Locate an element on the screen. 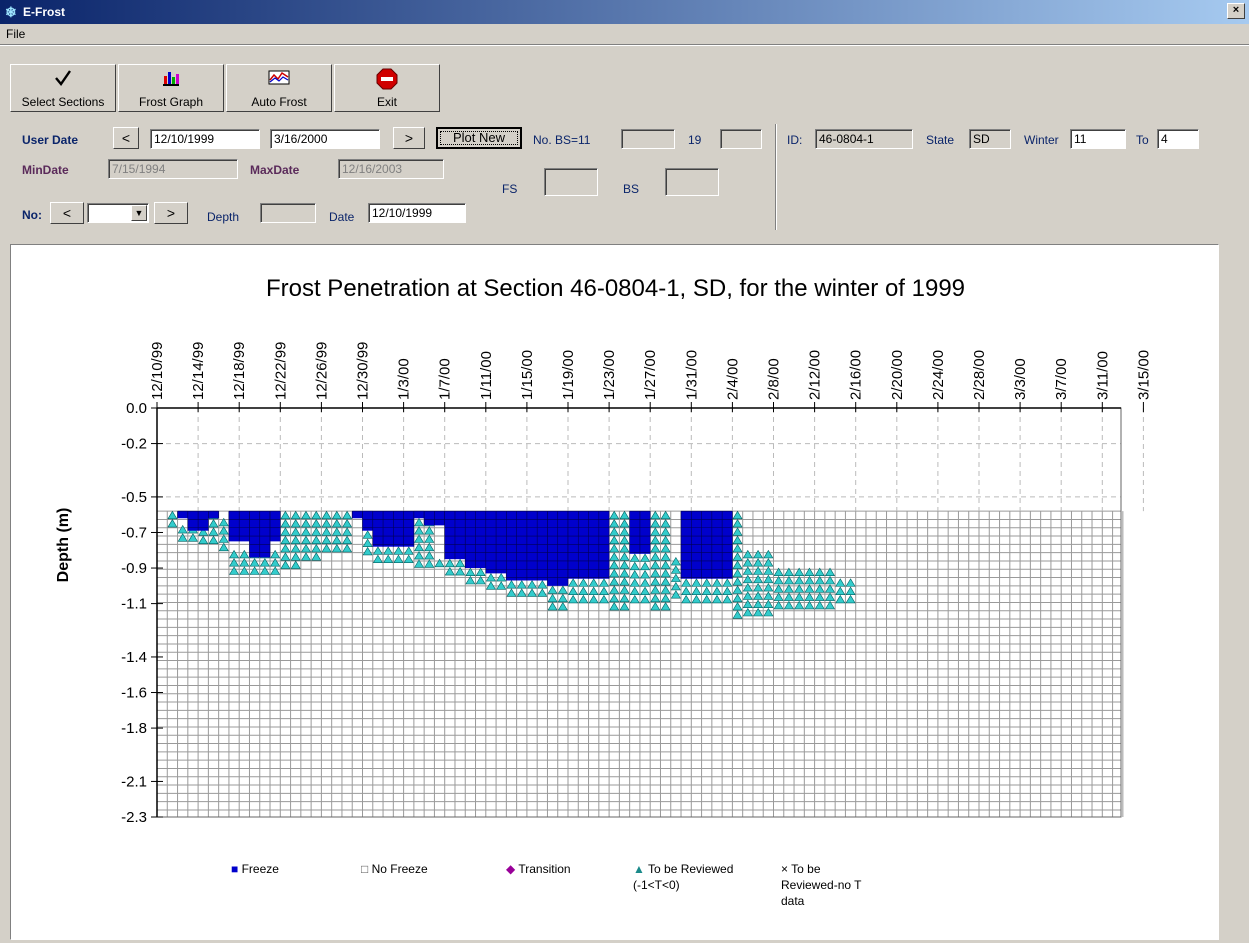  y-tick-label: -1.1 is located at coordinates (134, 604).